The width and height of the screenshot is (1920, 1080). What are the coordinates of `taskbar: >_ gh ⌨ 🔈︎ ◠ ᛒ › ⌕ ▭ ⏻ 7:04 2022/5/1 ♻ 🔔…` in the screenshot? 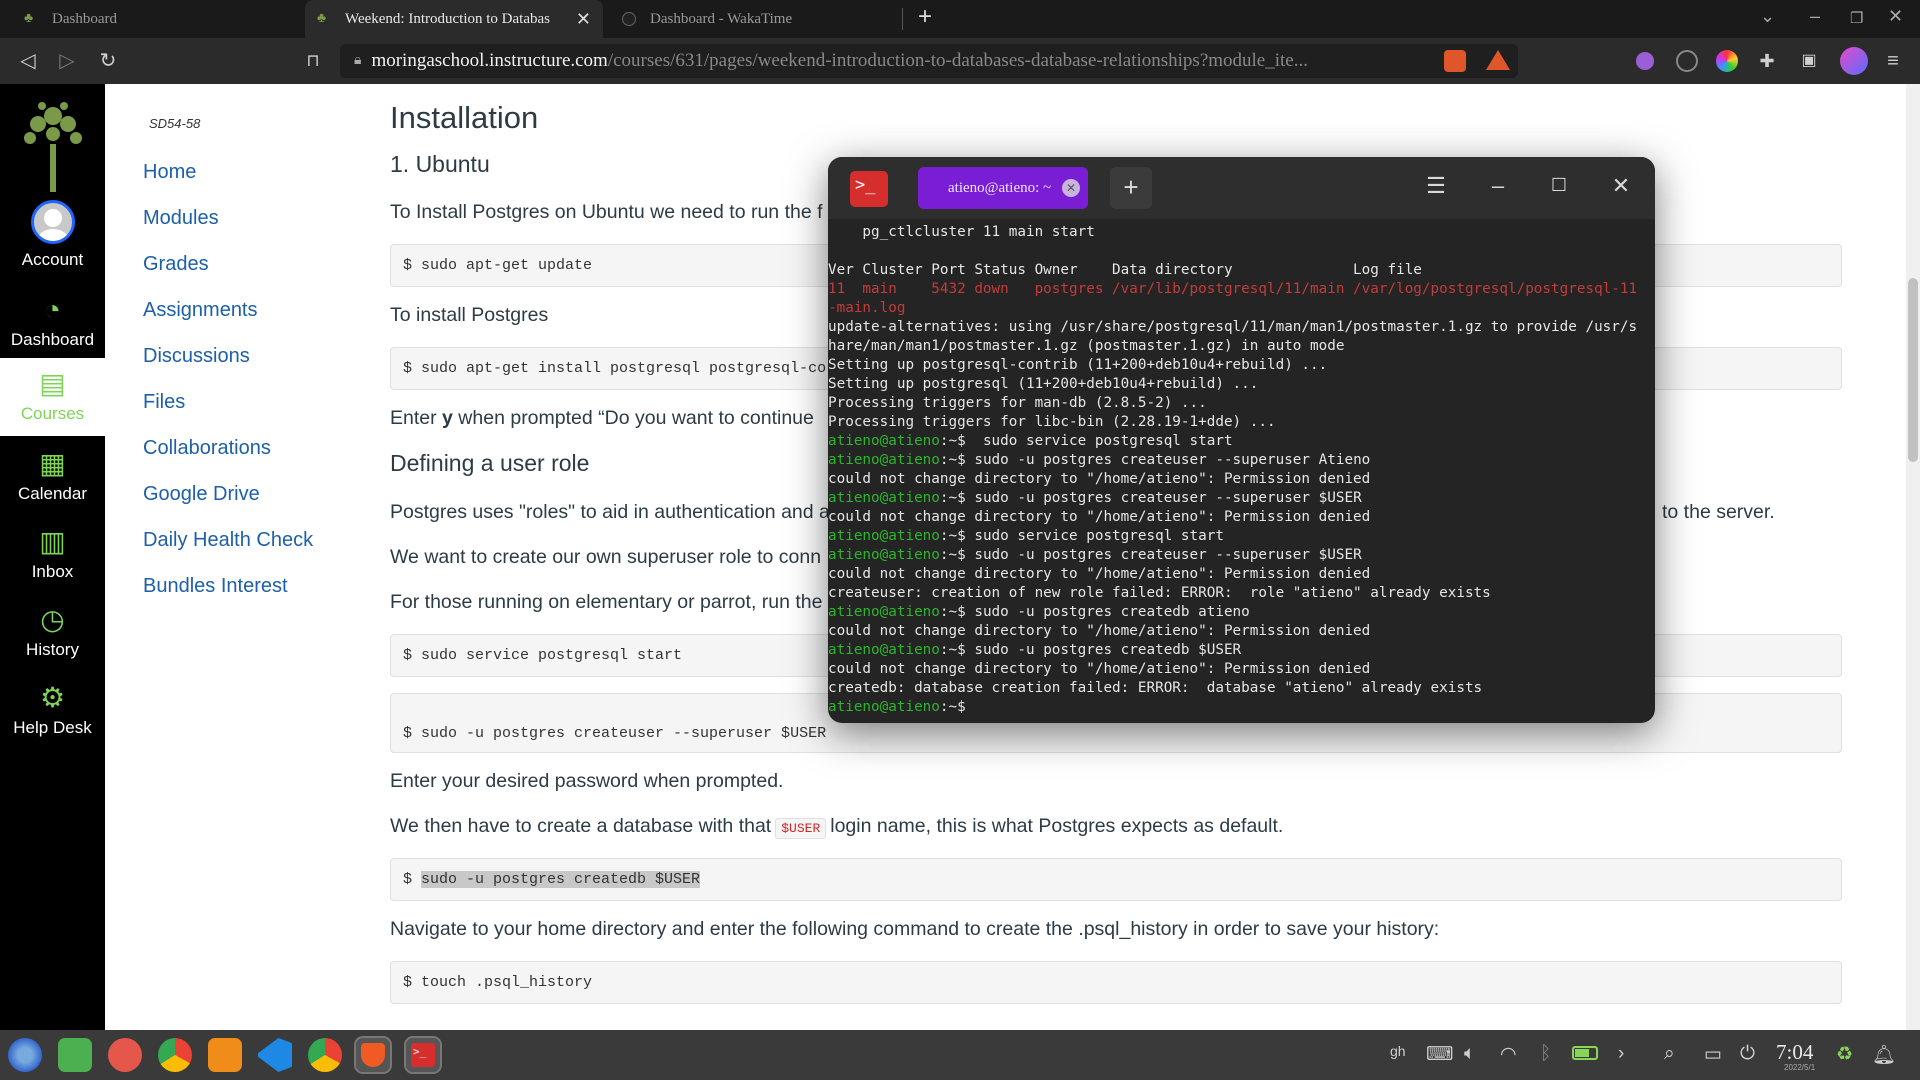 It's located at (960, 1055).